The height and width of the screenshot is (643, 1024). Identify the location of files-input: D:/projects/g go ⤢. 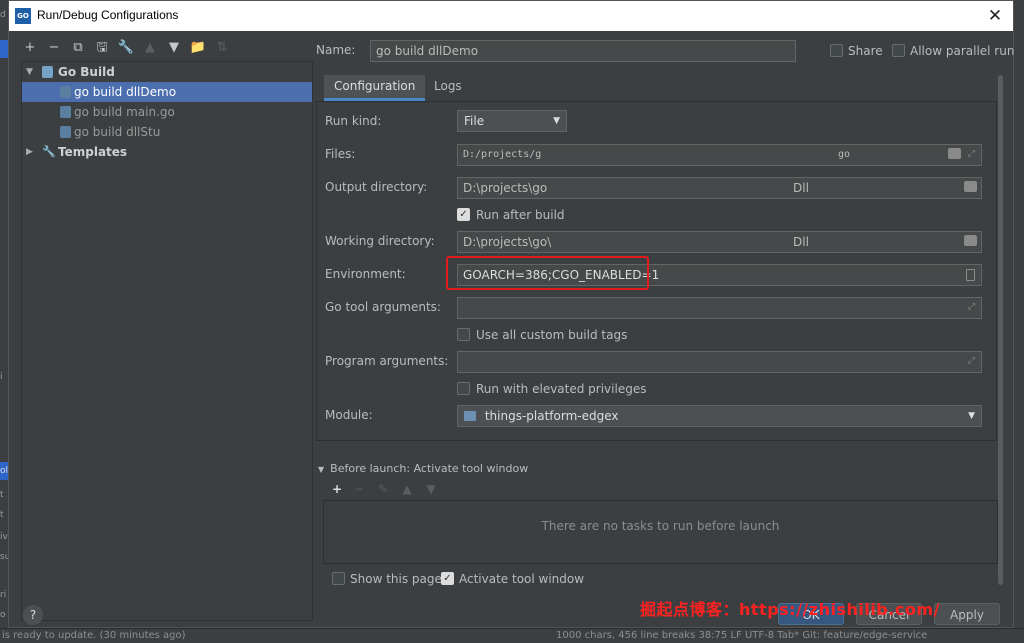
(719, 155).